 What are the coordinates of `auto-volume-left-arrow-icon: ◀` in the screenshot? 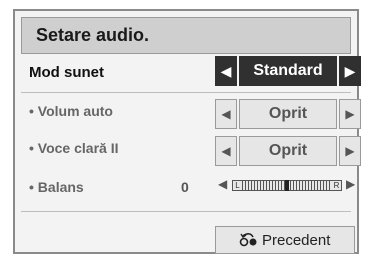 It's located at (226, 114).